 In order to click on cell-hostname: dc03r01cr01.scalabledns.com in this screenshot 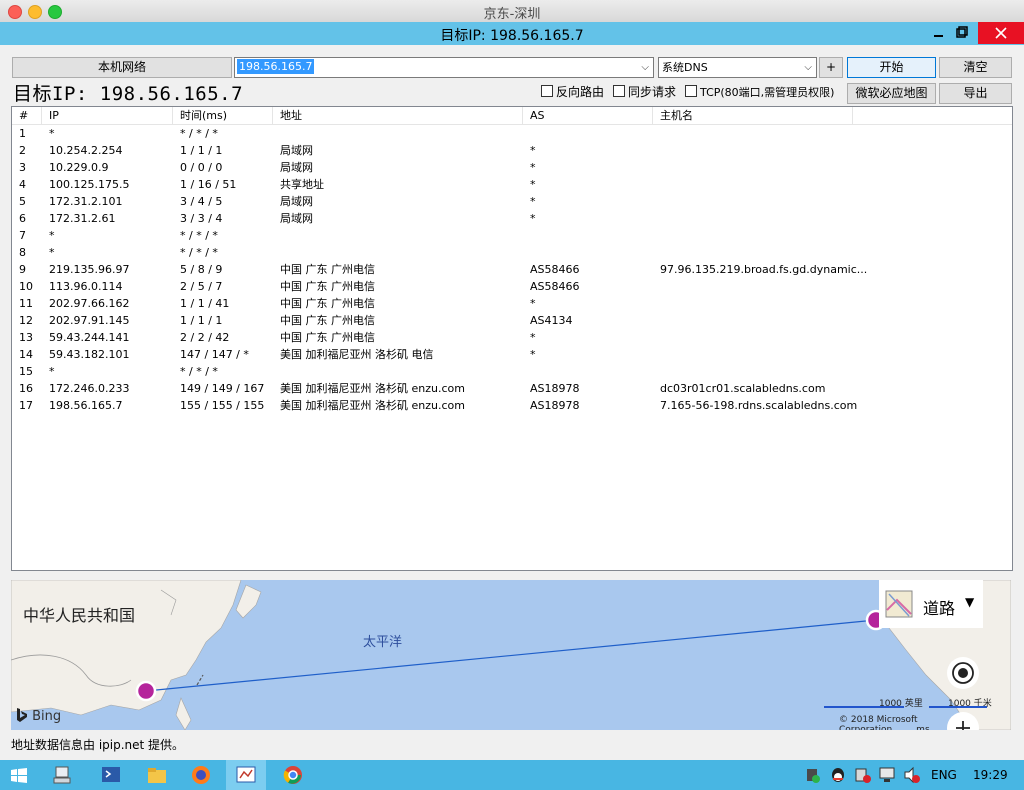, I will do `click(743, 388)`.